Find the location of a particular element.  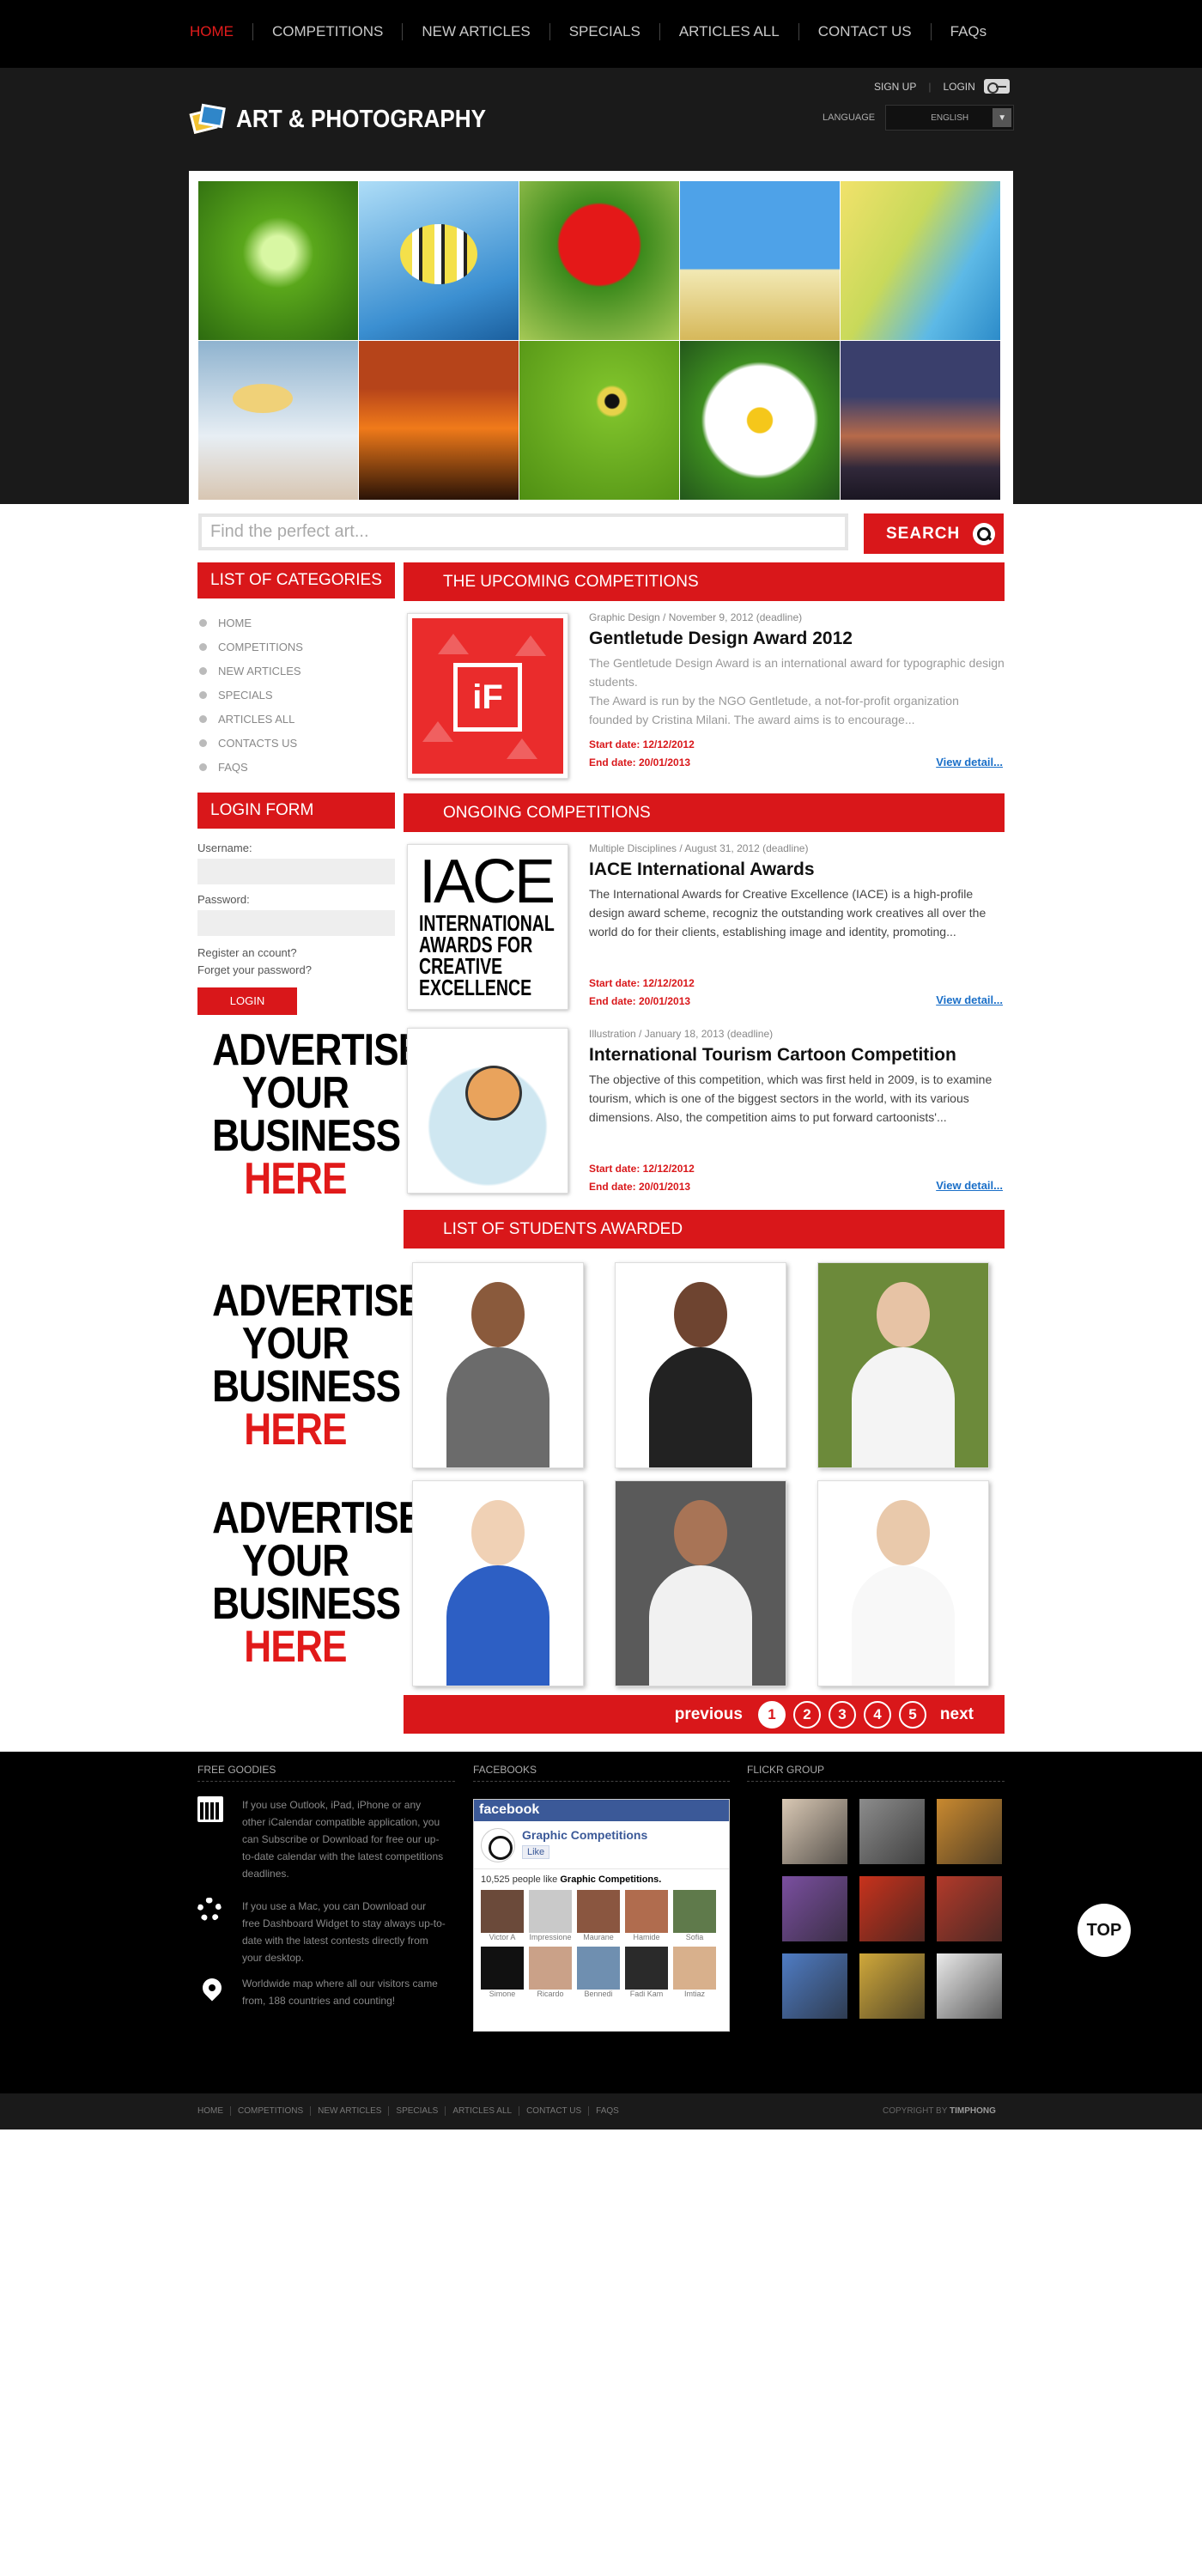

facebook-face: Hamide is located at coordinates (646, 1916).